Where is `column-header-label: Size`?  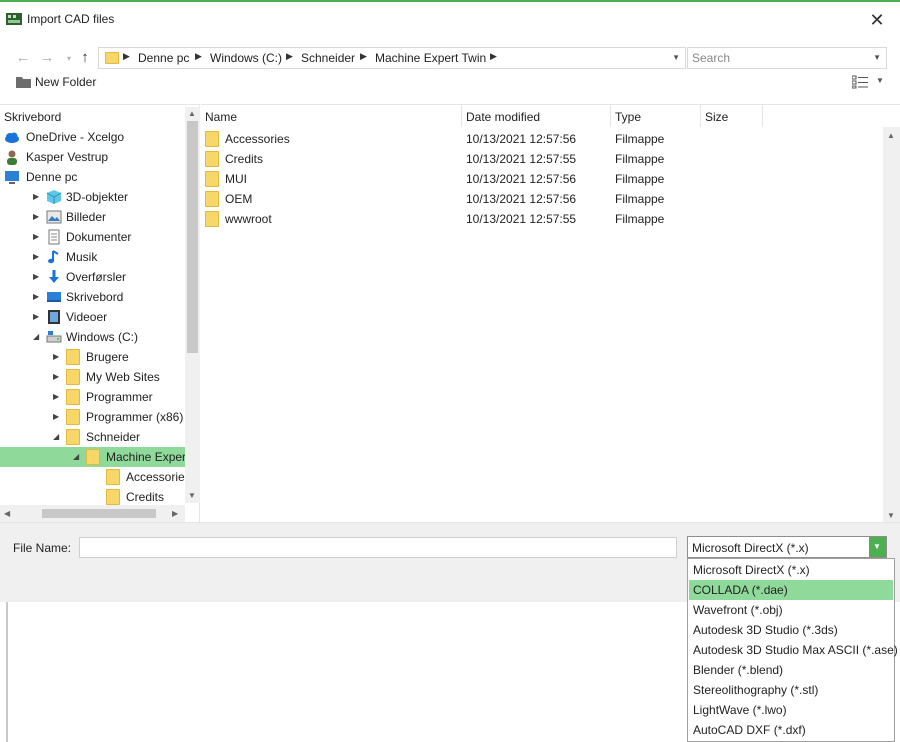
column-header-label: Size is located at coordinates (717, 117).